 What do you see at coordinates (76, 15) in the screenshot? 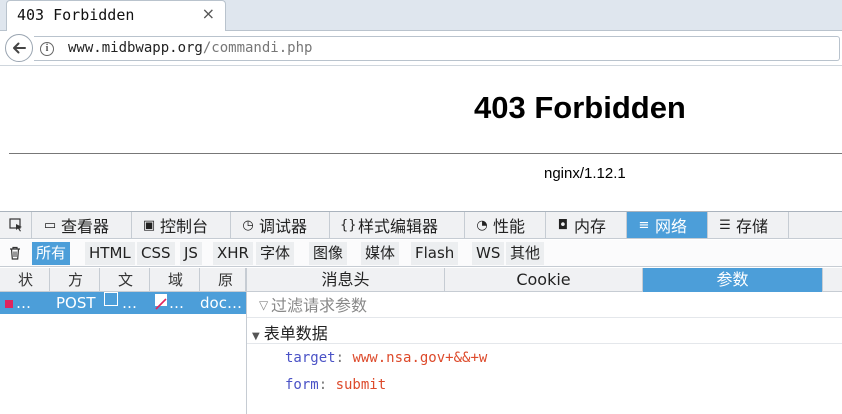
I see `tab-title: 403 Forbidden` at bounding box center [76, 15].